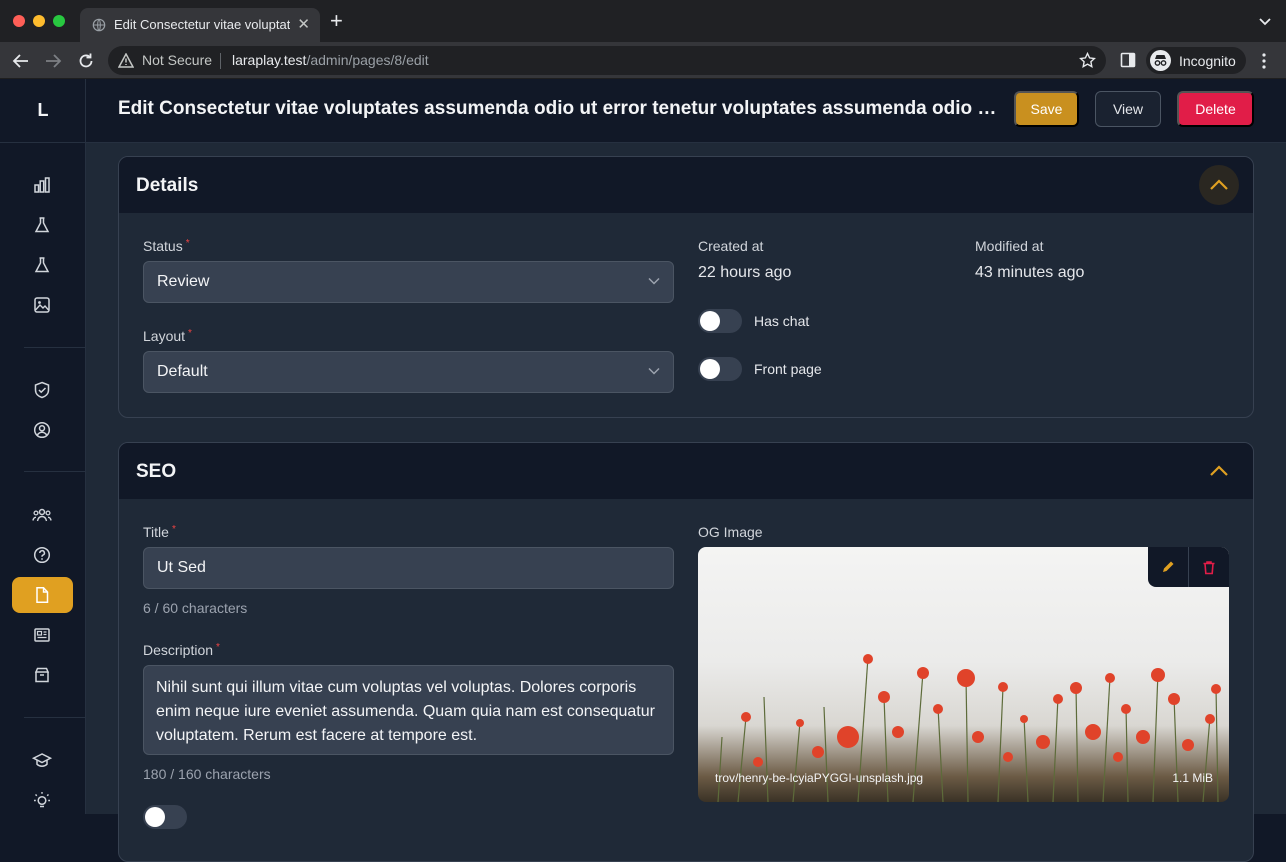  I want to click on layout-select-value: Default, so click(182, 371).